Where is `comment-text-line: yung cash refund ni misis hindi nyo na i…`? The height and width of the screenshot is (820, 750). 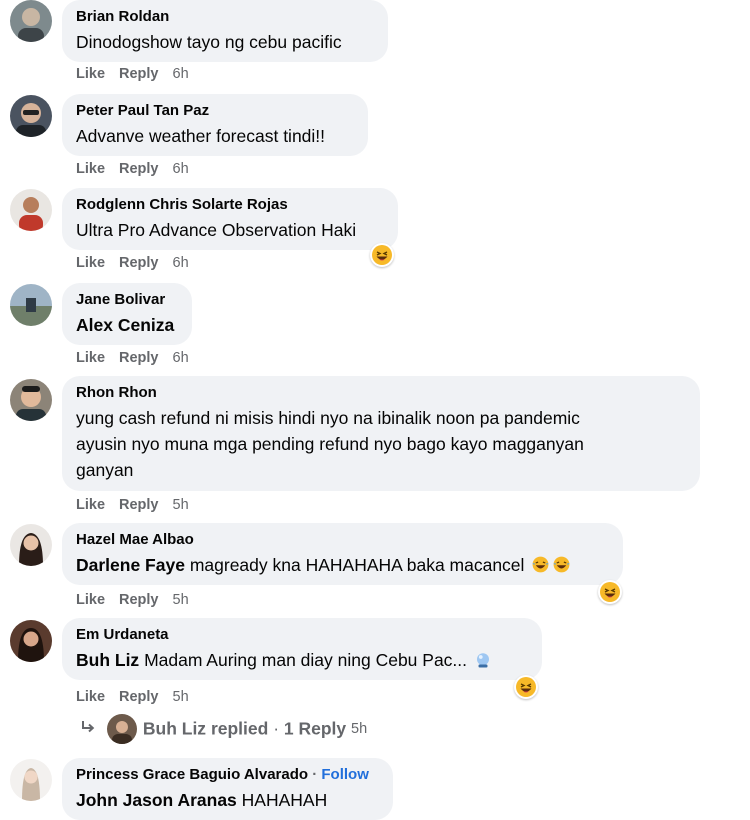
comment-text-line: yung cash refund ni misis hindi nyo na i… is located at coordinates (328, 418).